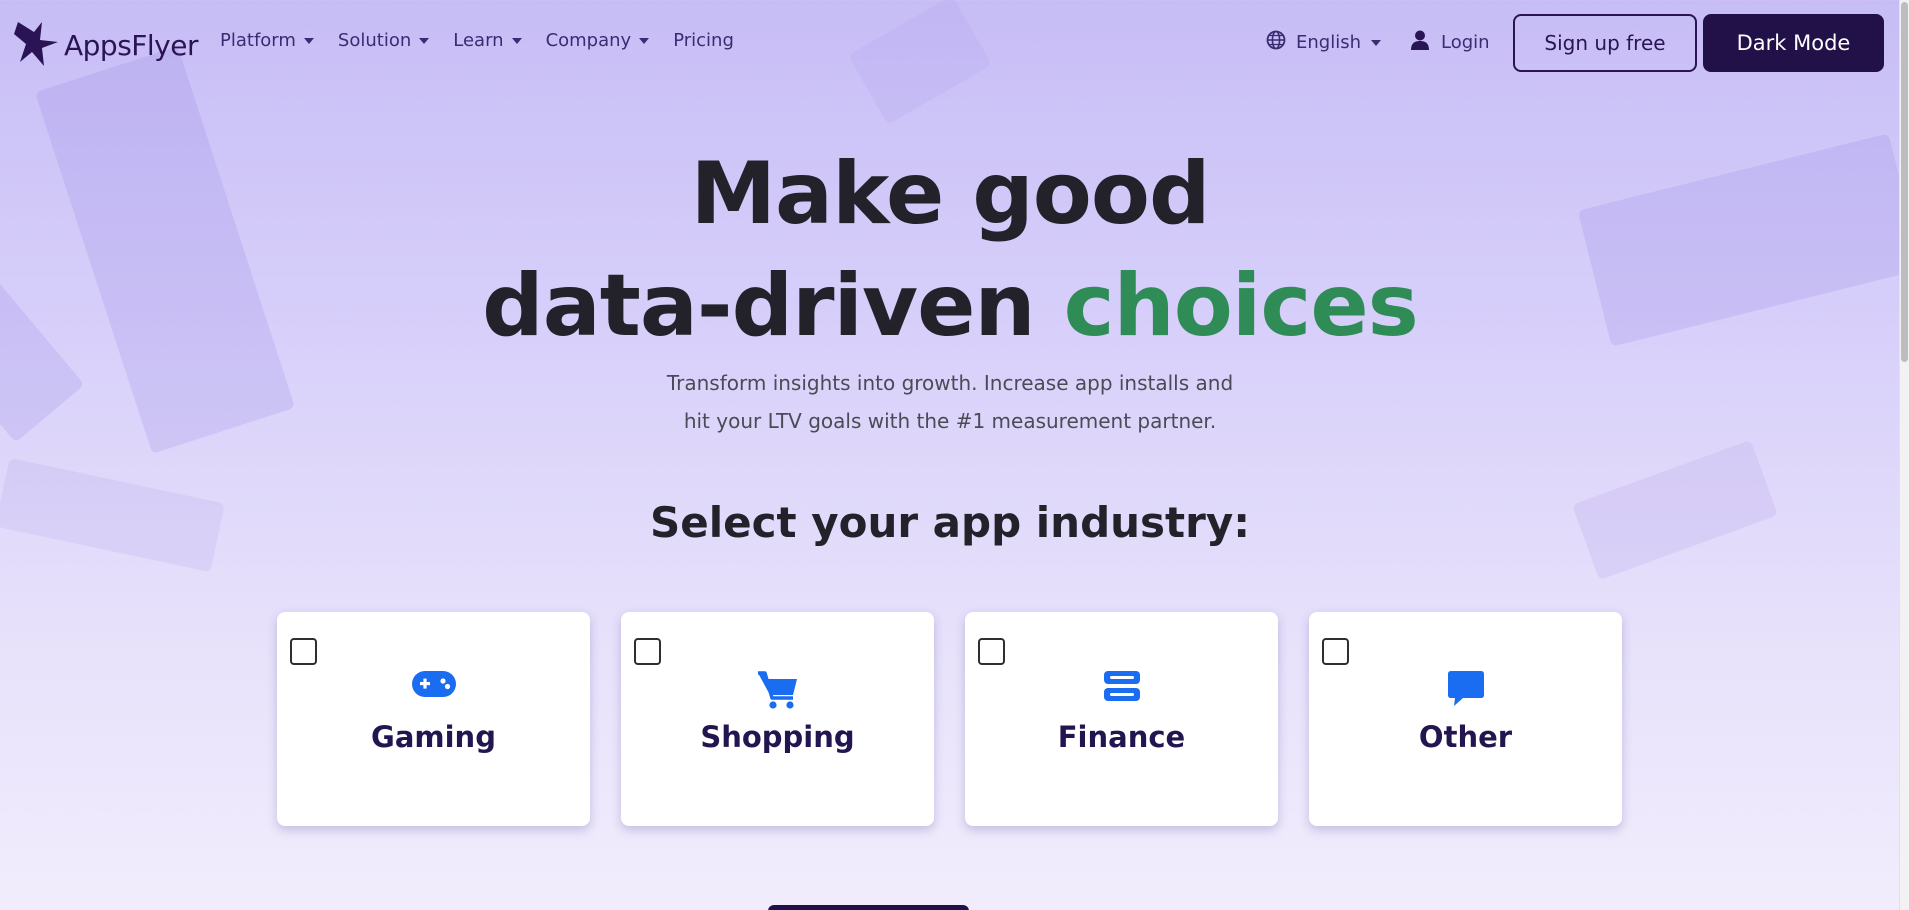  I want to click on hero-title-plain: data-driven, so click(773, 306).